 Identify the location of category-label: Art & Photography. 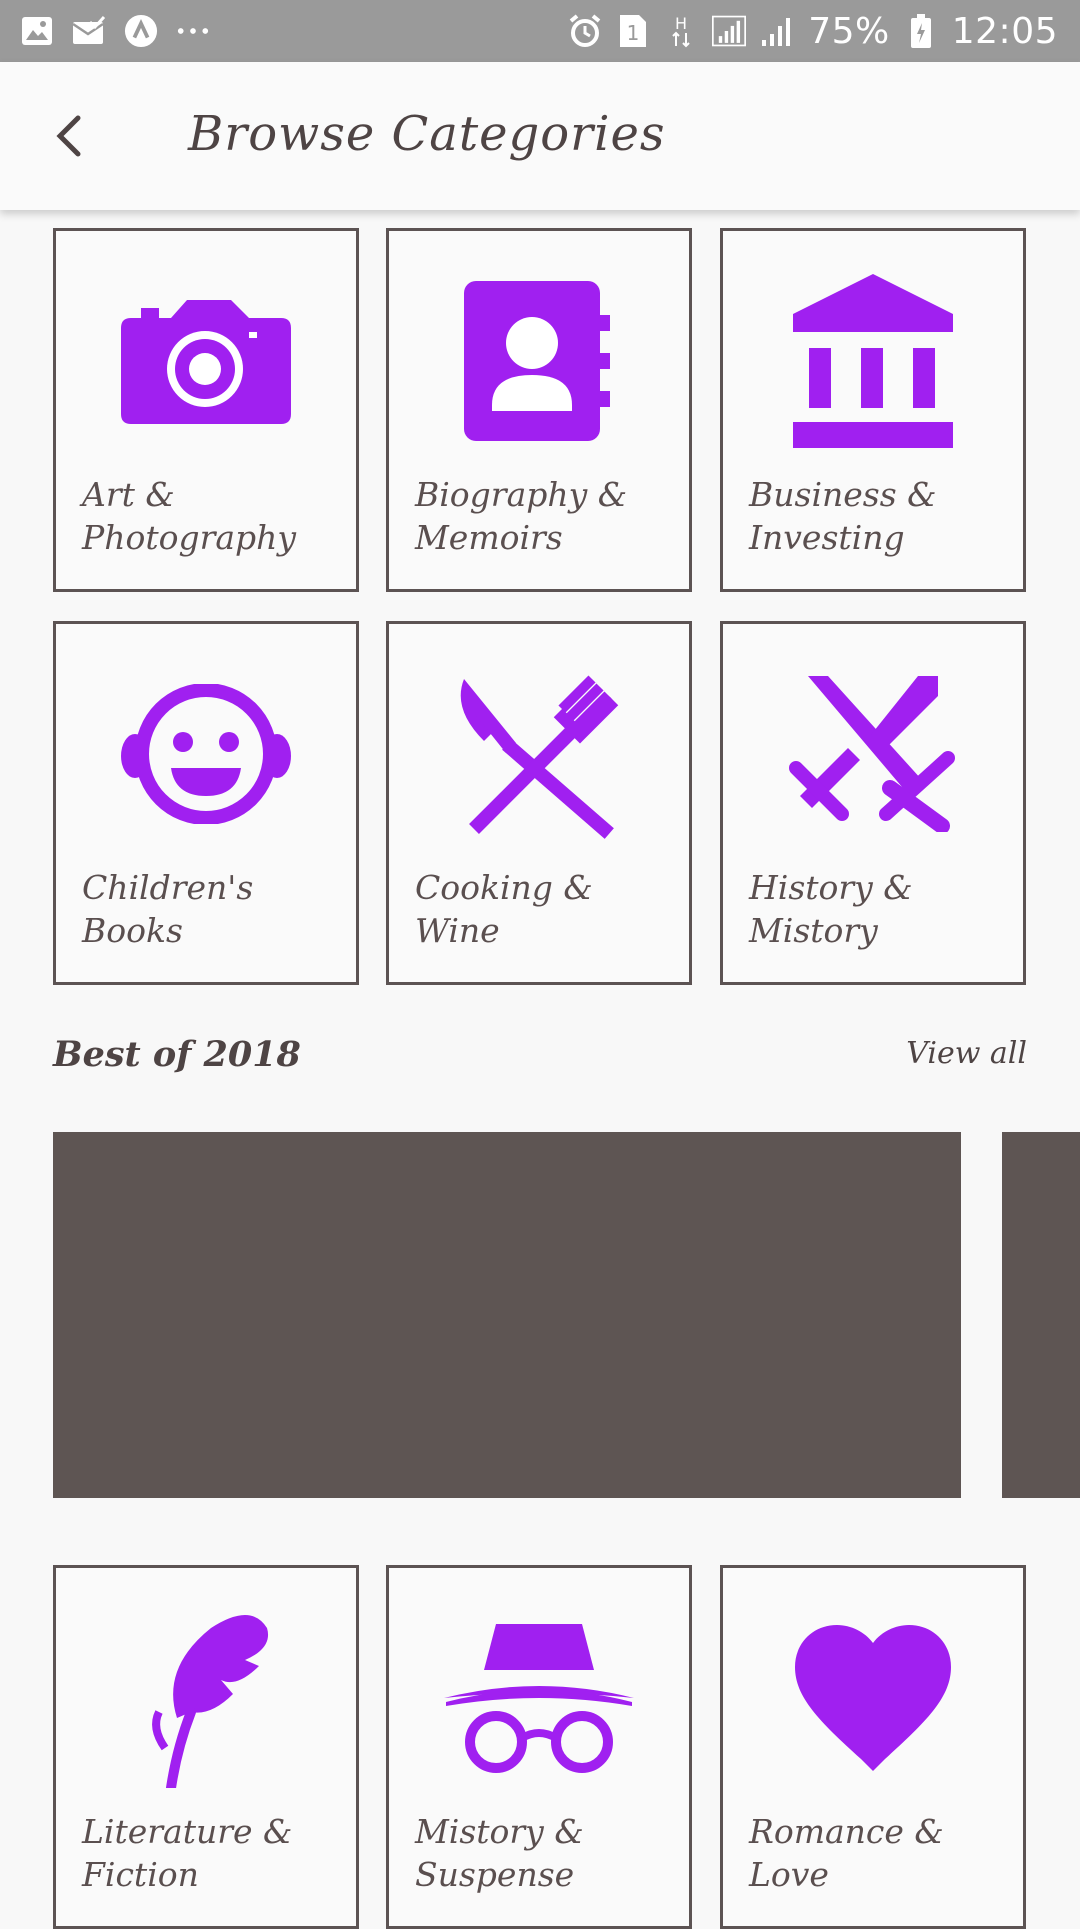
(189, 516).